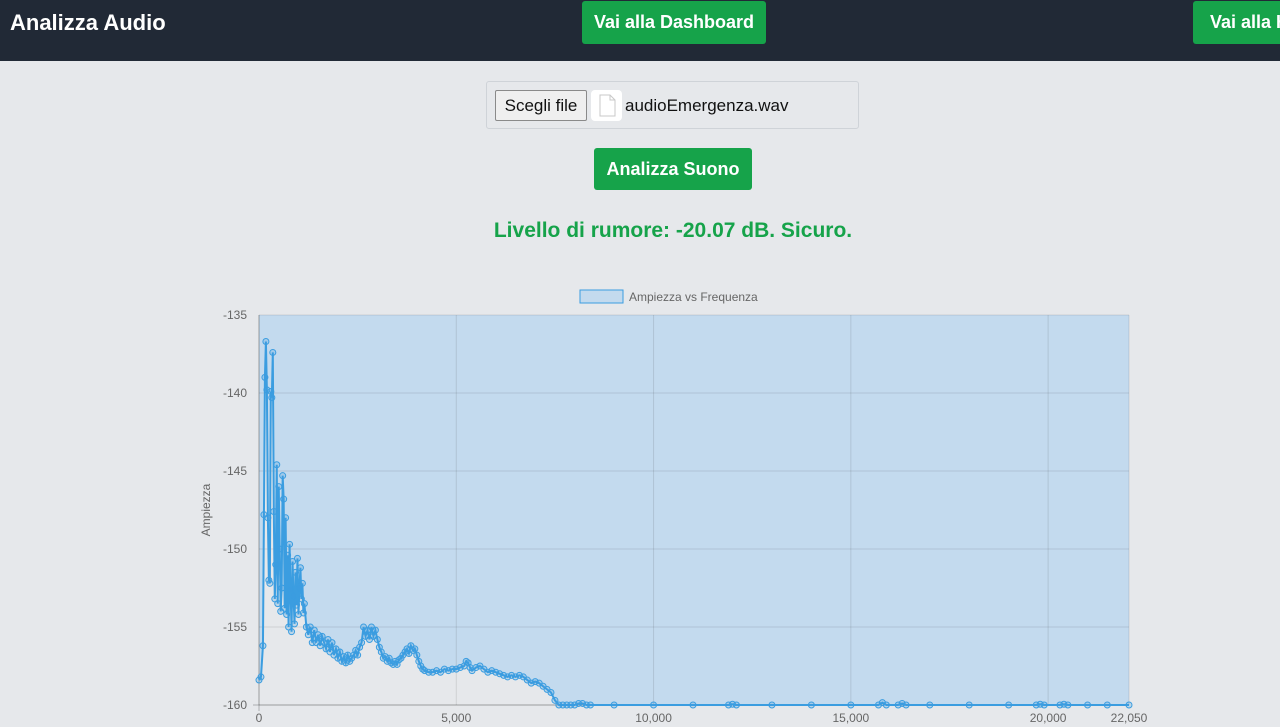  I want to click on y-axis-title: Ampiezza, so click(206, 509).